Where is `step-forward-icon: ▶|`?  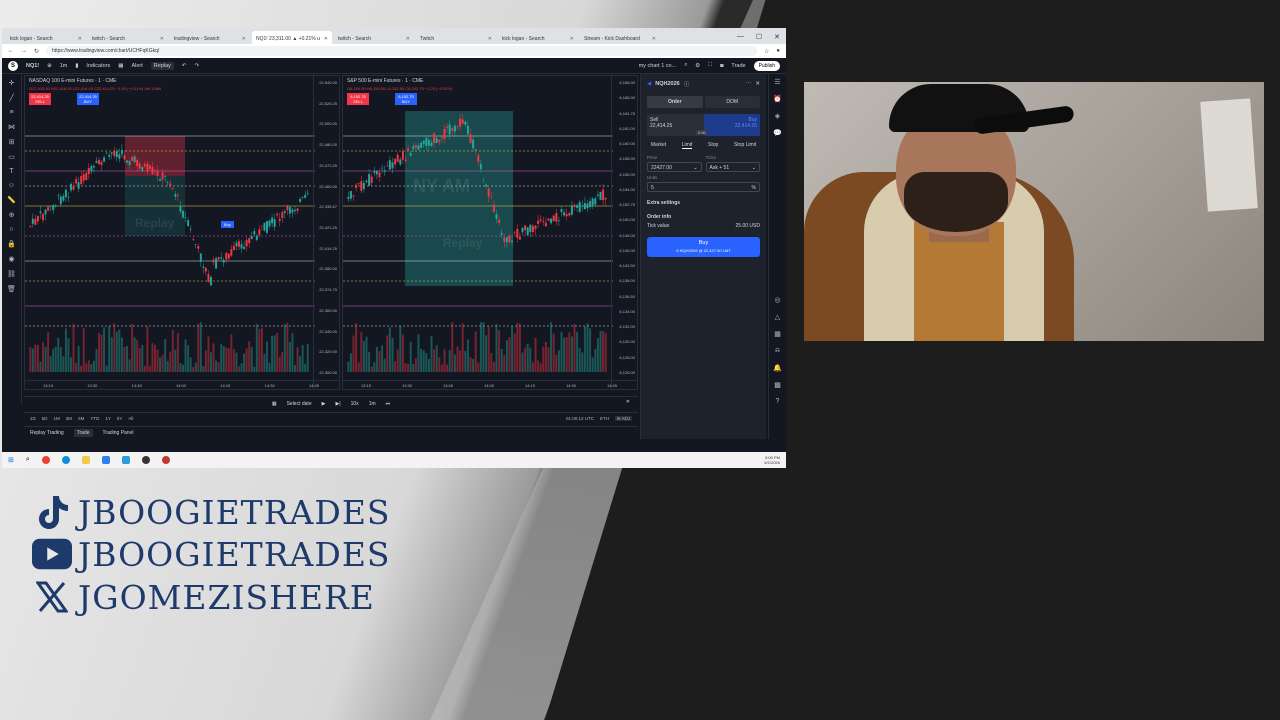
step-forward-icon: ▶| is located at coordinates (337, 404).